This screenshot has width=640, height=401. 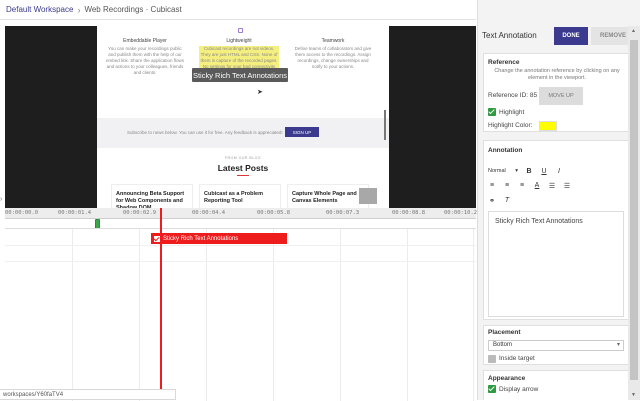 I want to click on placement-select: Bottom ▾, so click(x=556, y=345).